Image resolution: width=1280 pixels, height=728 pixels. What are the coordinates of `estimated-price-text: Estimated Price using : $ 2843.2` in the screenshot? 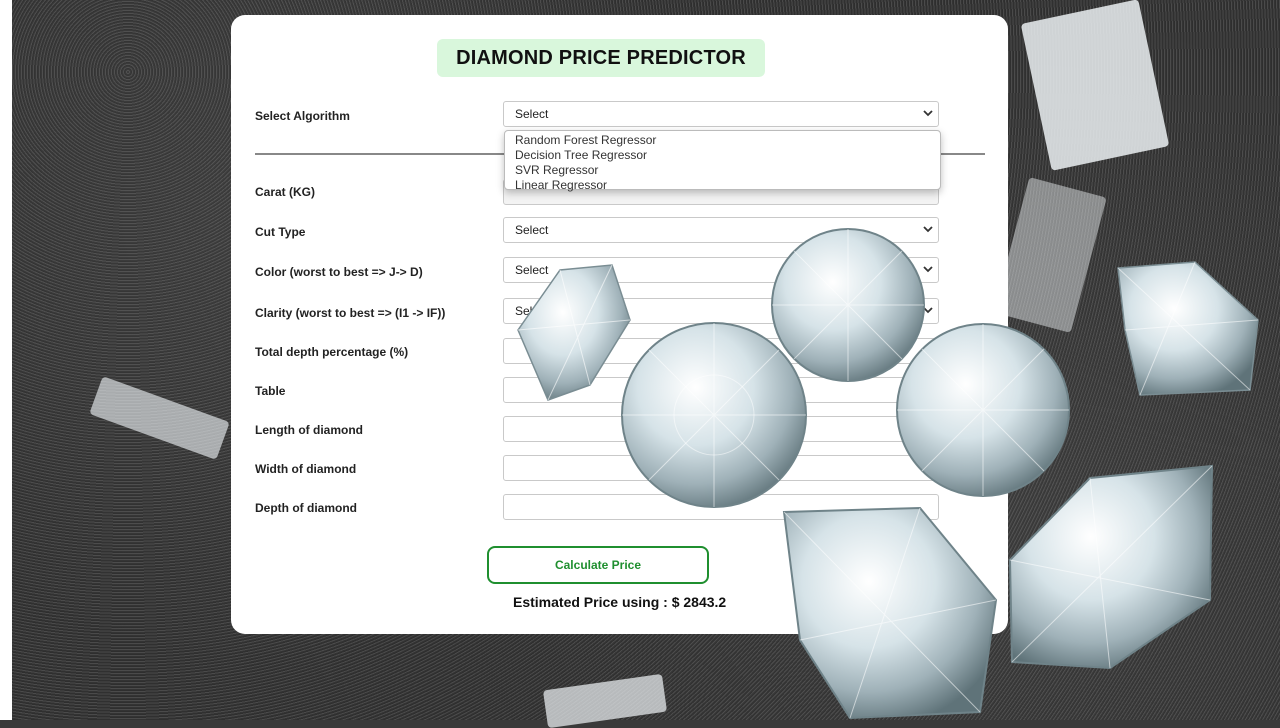 It's located at (620, 602).